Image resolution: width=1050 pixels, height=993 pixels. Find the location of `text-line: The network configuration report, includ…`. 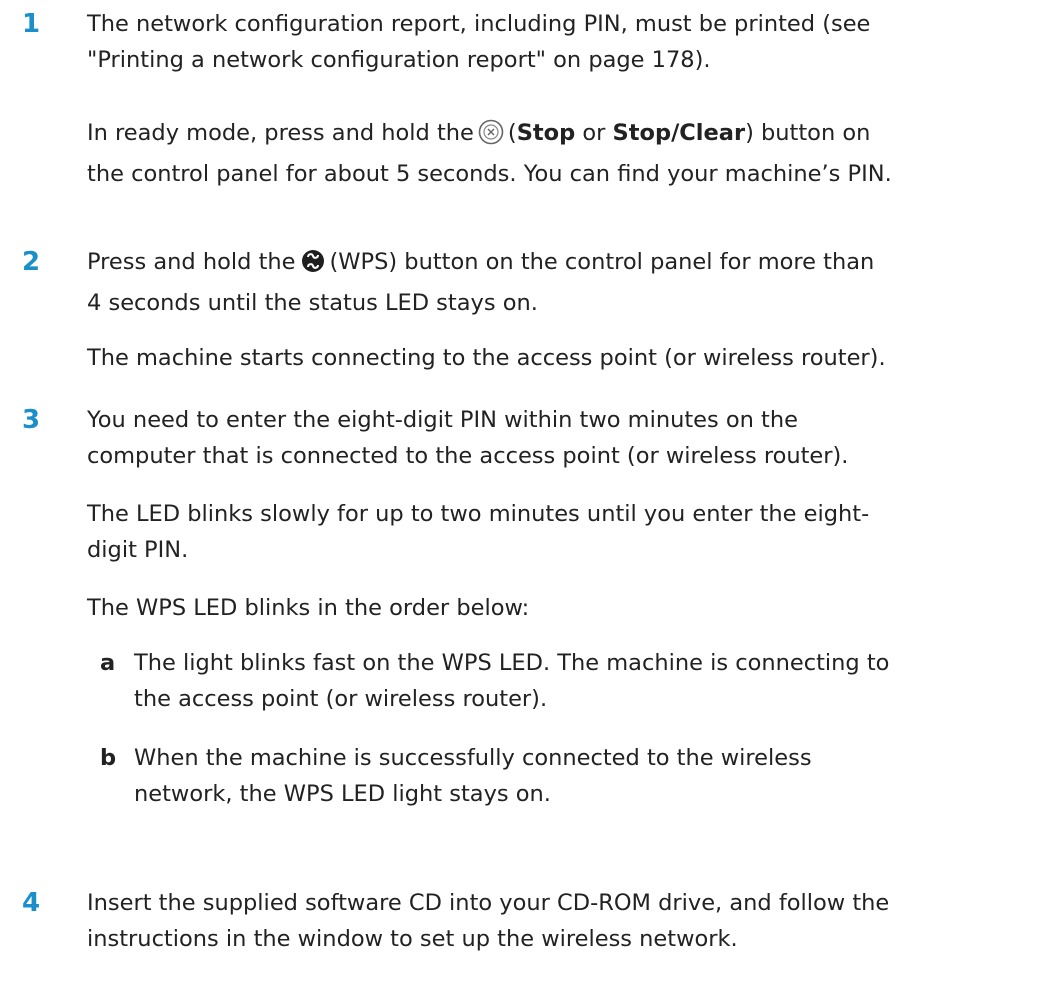

text-line: The network configuration report, includ… is located at coordinates (479, 24).